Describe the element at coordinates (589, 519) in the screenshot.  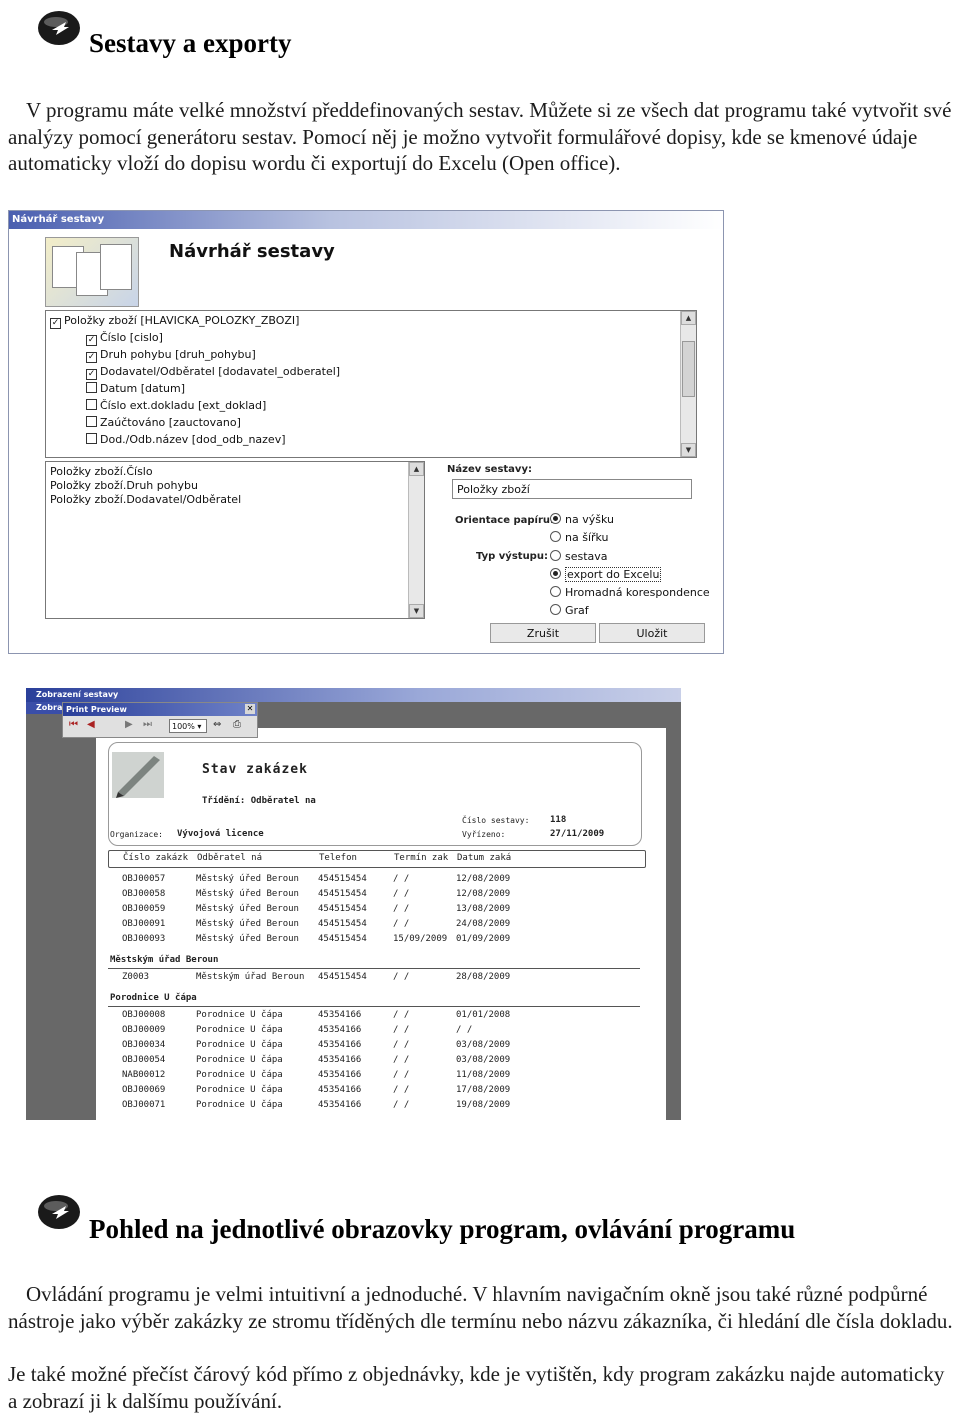
I see `radio-label: na výšku` at that location.